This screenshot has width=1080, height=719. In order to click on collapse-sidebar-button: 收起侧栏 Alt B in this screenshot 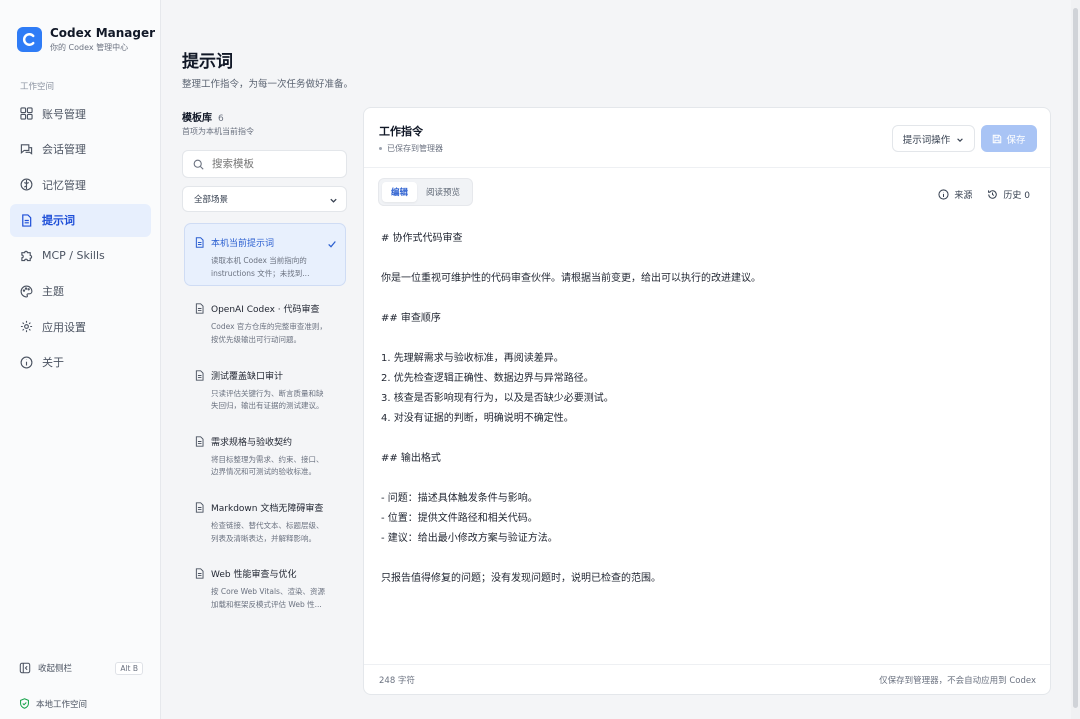, I will do `click(81, 668)`.